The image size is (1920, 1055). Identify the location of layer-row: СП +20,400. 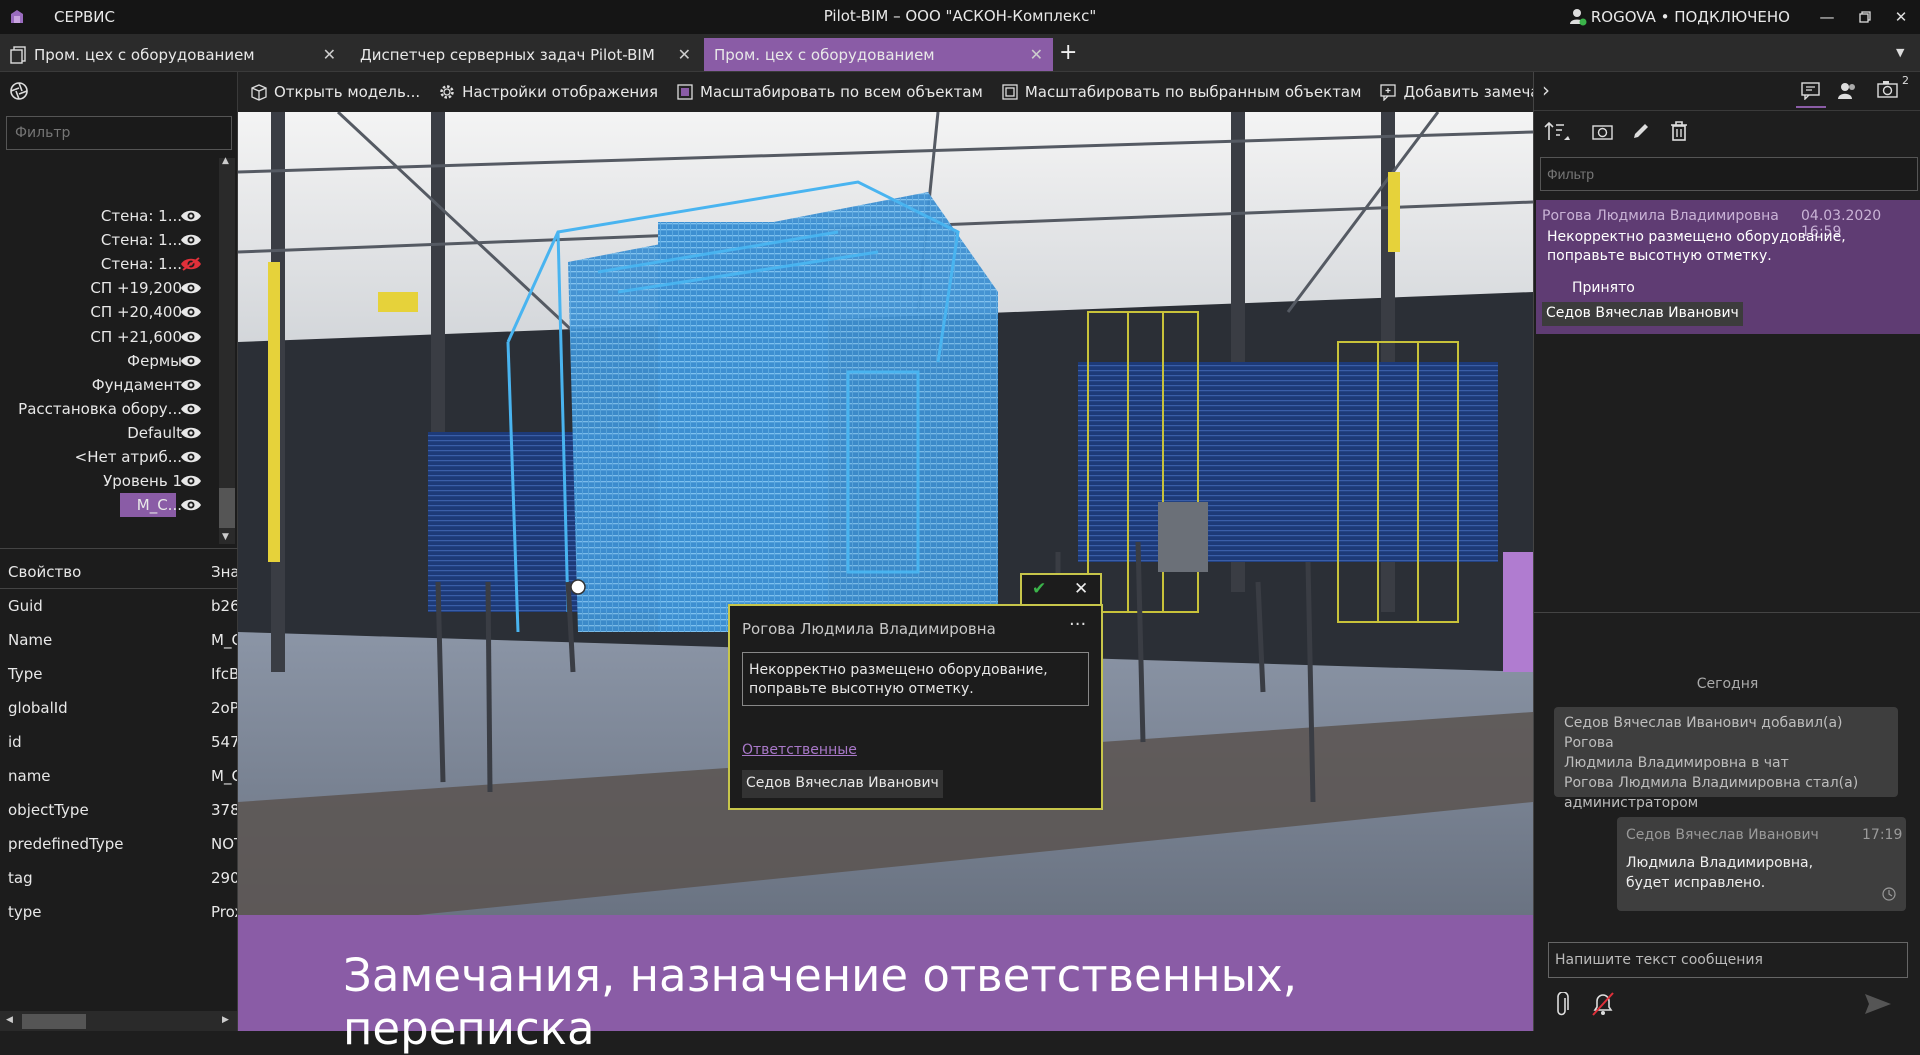
(109, 312).